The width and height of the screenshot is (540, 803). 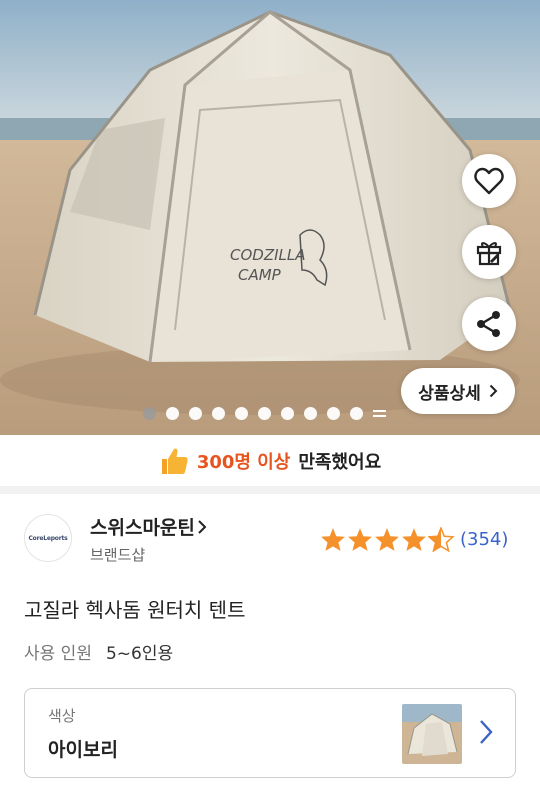 I want to click on carousel-more-indicator, so click(x=379, y=413).